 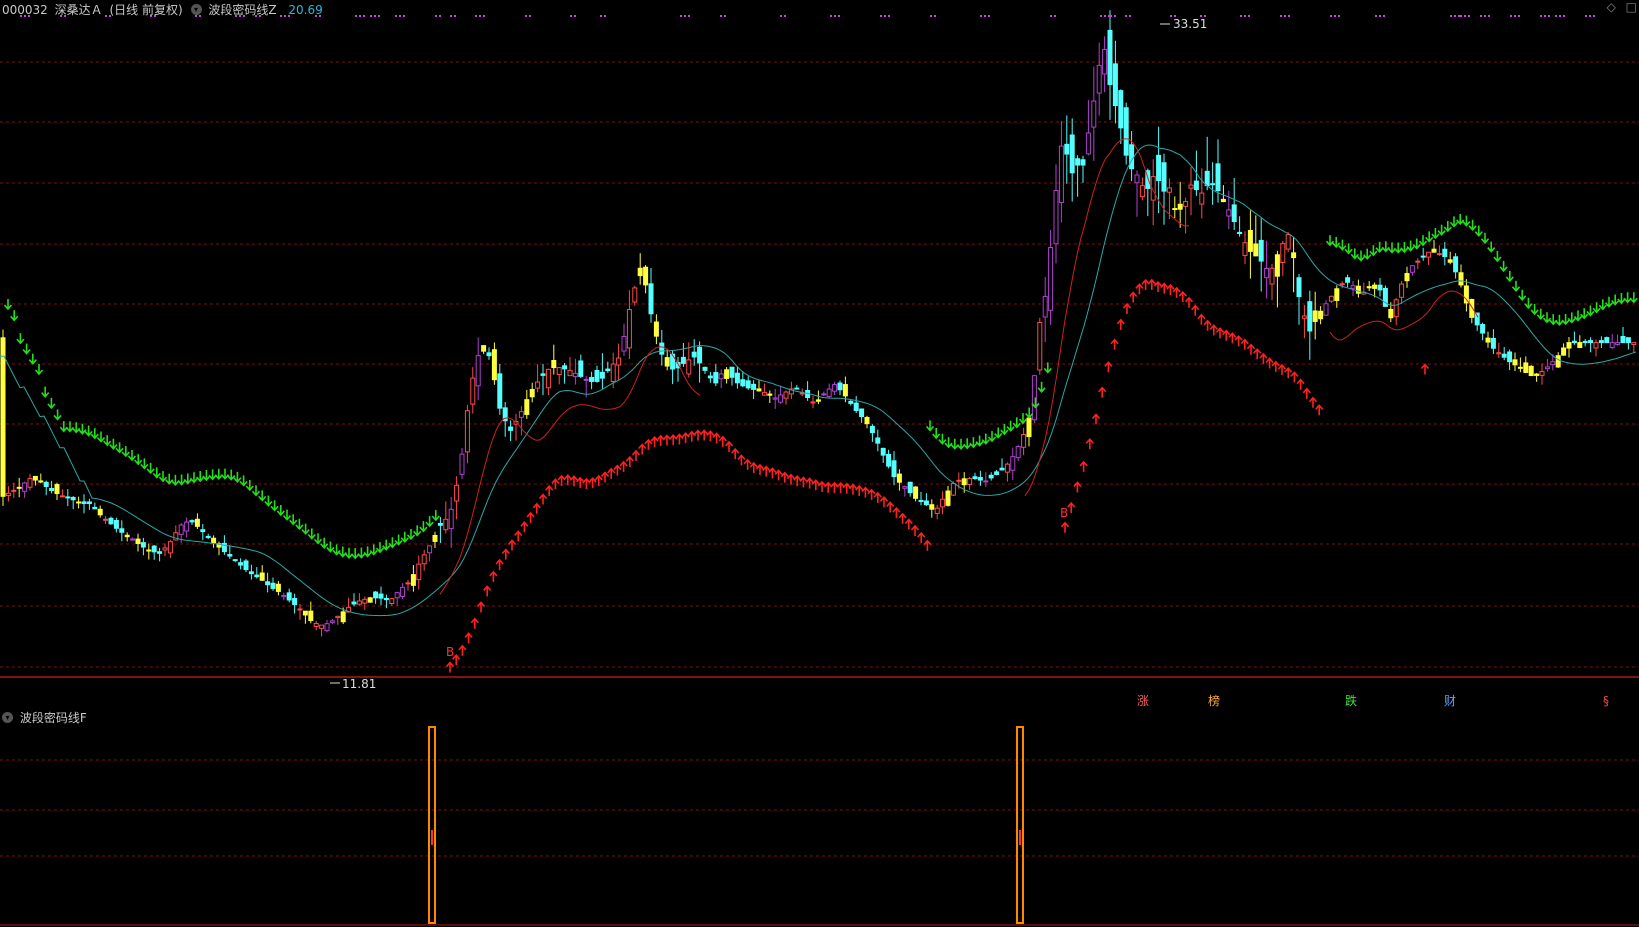 I want to click on sub-indicator-name: 波段密码线F, so click(x=53, y=717).